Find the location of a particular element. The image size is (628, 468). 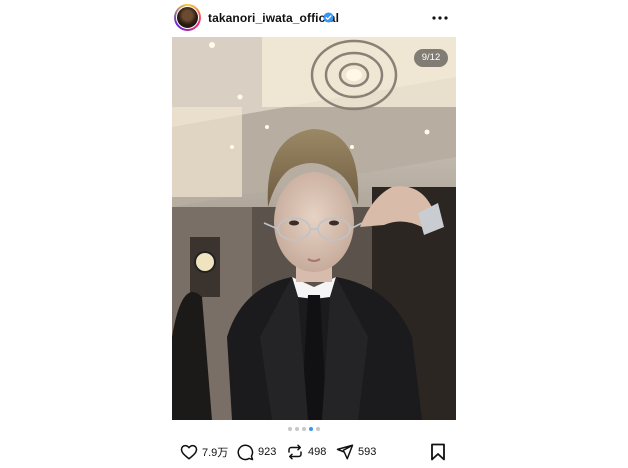

action-bar: 7.9万 923 498 593 is located at coordinates (314, 452).